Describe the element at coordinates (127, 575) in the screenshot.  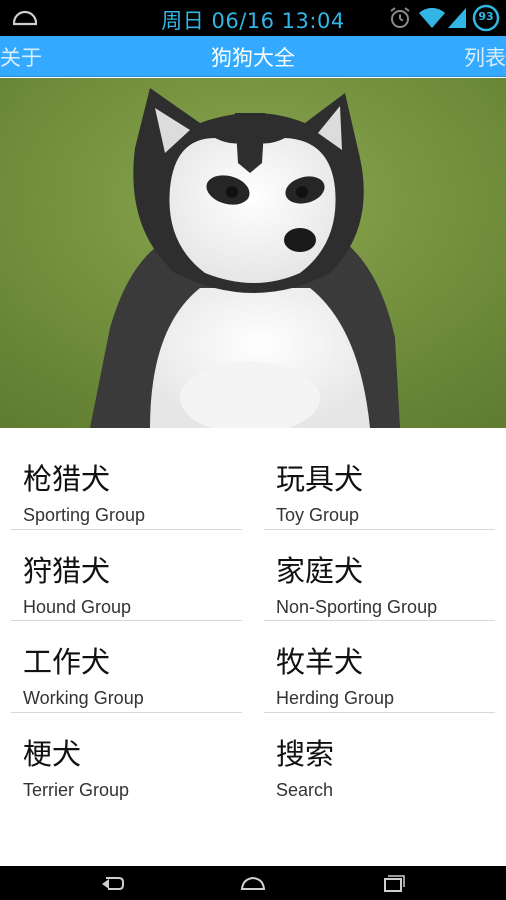
I see `category-hound-group: 狩猎犬 Hound Group` at that location.